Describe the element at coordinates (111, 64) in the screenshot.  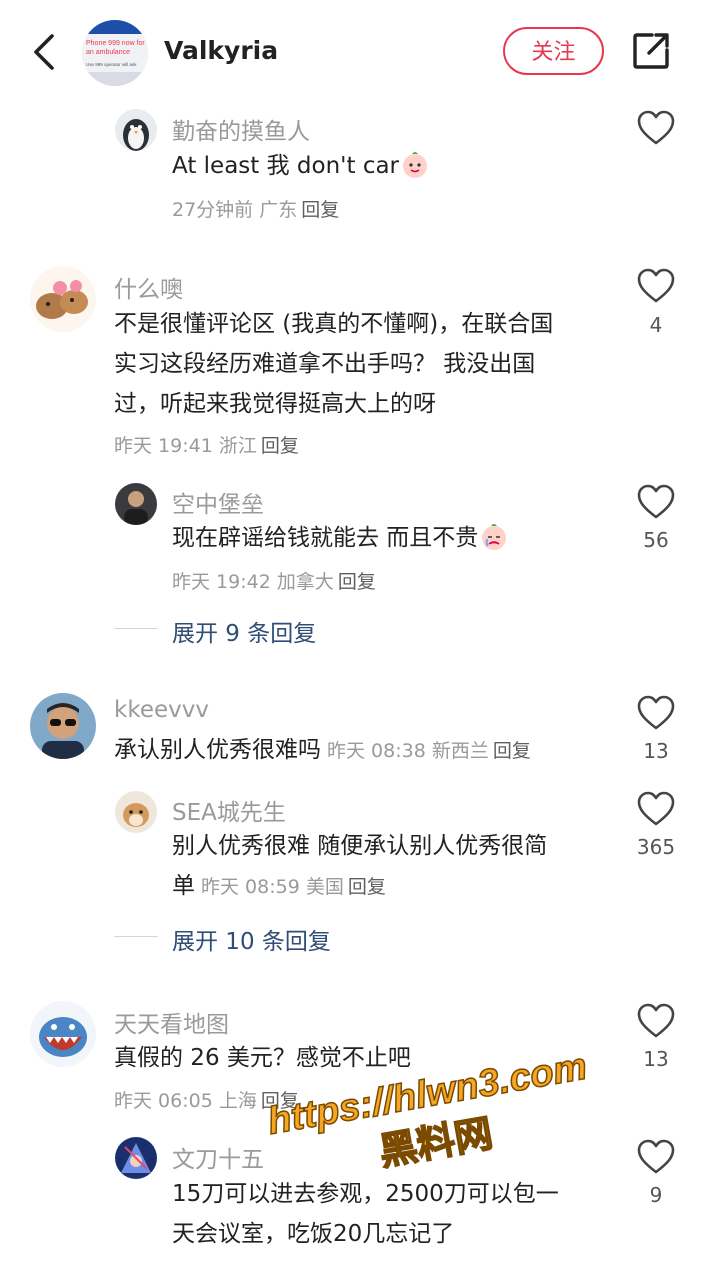
I see `svg-text: Use 999 operator will ask` at that location.